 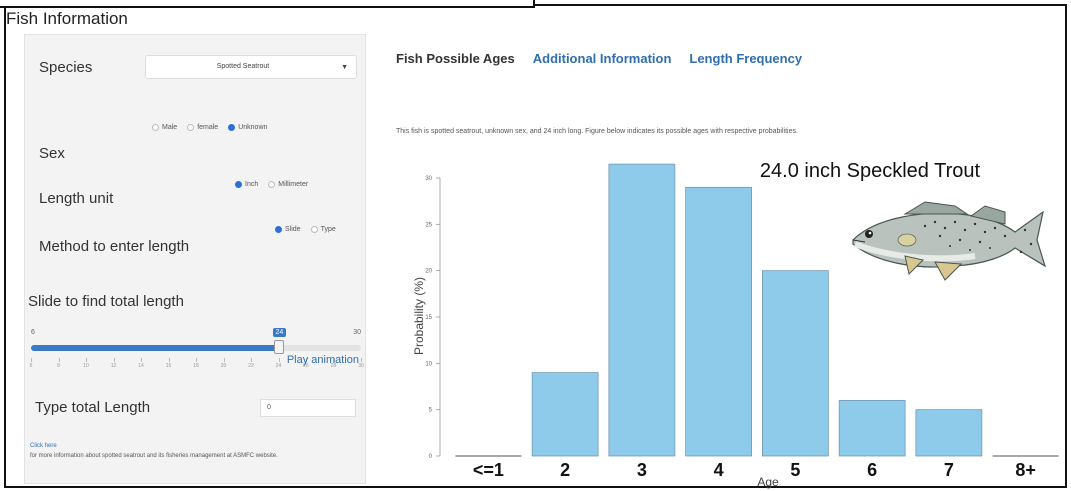 I want to click on x-tick-label: <=1, so click(x=488, y=470).